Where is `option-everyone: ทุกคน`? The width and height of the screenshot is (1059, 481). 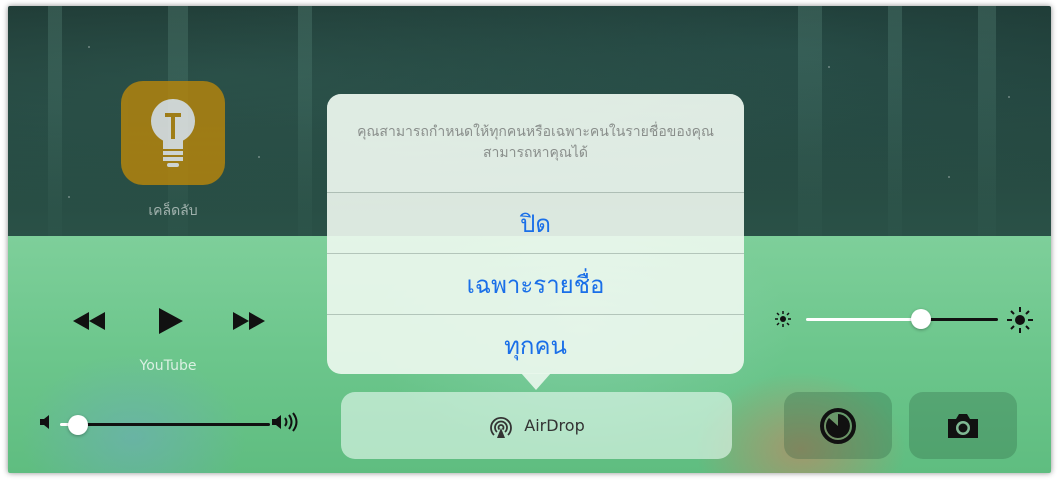
option-everyone: ทุกคน is located at coordinates (535, 344).